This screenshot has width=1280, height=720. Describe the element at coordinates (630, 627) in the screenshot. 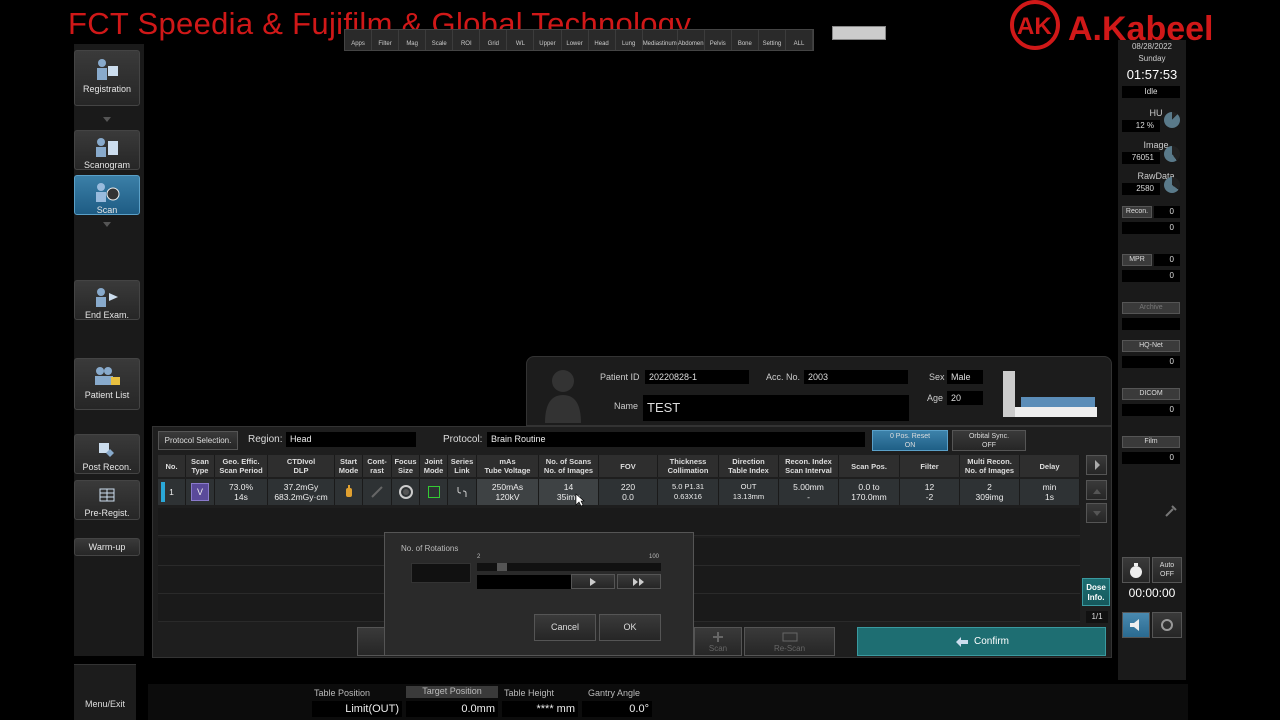

I see `ok-button: OK` at that location.